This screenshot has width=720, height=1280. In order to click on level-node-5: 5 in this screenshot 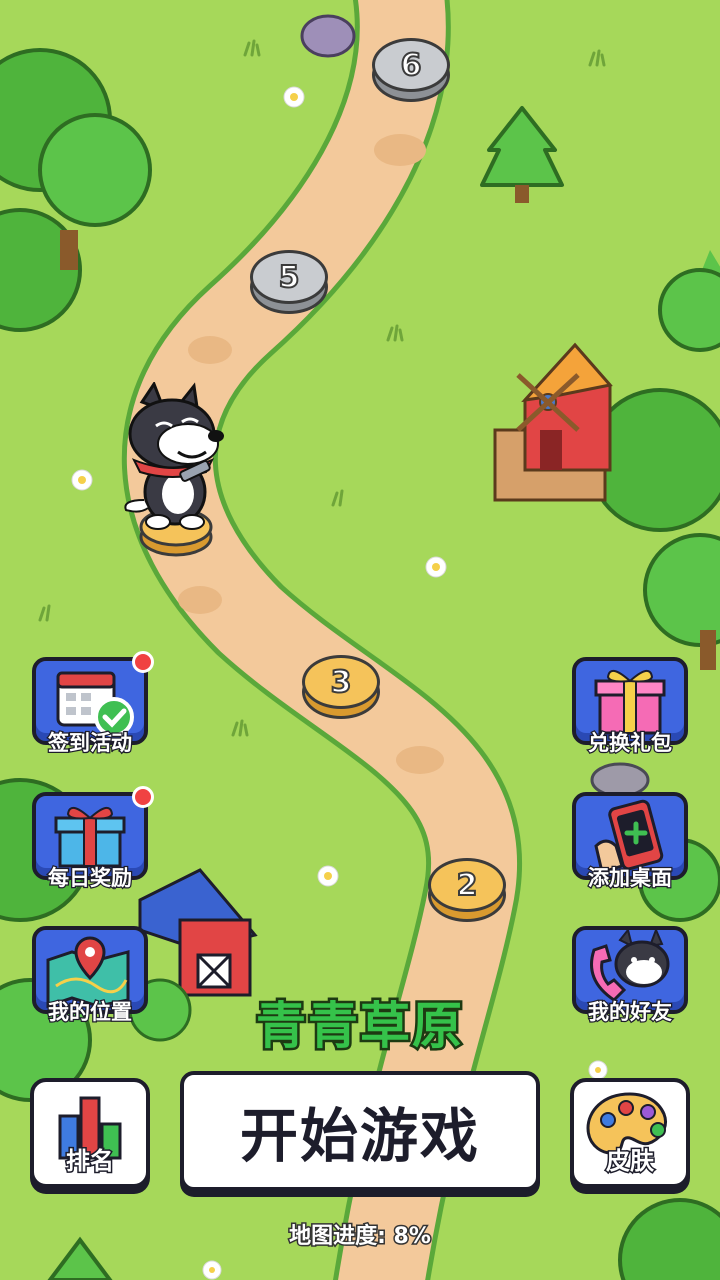, I will do `click(289, 282)`.